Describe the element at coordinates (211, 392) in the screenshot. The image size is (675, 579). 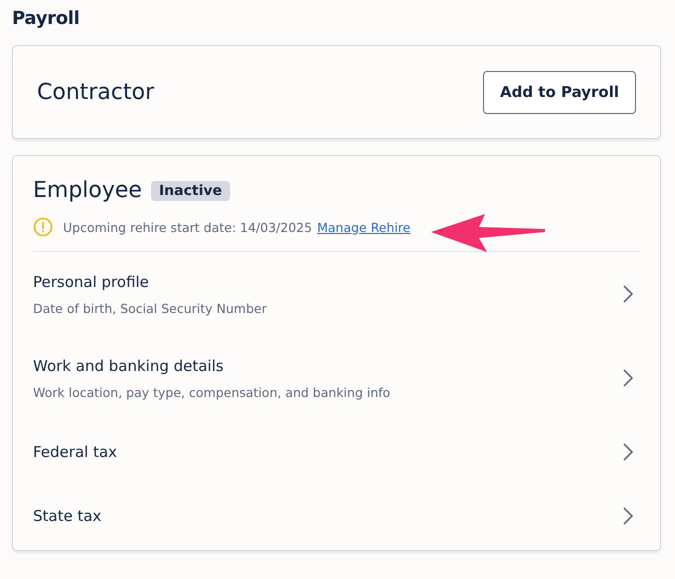
I see `section-description: Work location, pay type, compensation, and banking info` at that location.